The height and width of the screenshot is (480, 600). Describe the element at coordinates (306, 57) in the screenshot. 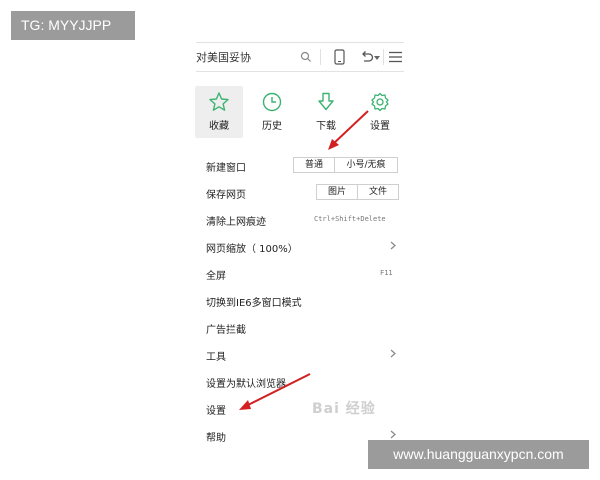

I see `search-icon` at that location.